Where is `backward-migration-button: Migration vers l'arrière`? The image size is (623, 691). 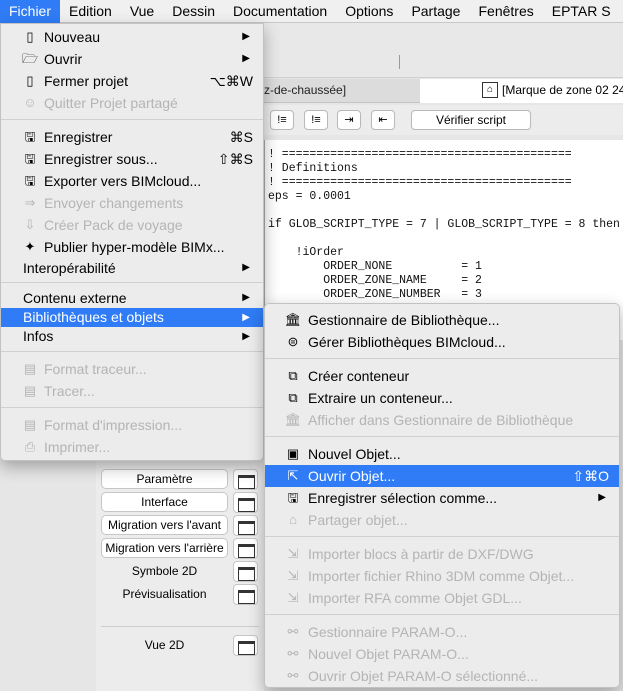
backward-migration-button: Migration vers l'arrière is located at coordinates (164, 548).